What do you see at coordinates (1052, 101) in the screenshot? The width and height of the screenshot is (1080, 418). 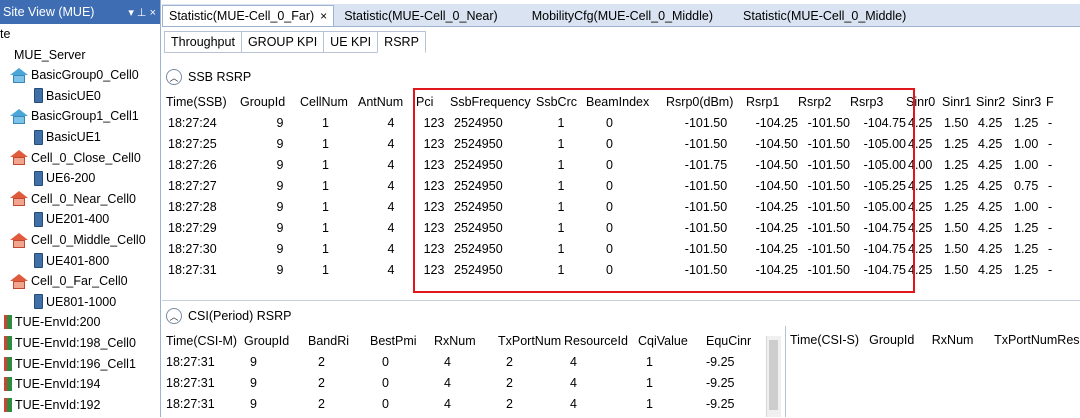 I see `column-header: F` at bounding box center [1052, 101].